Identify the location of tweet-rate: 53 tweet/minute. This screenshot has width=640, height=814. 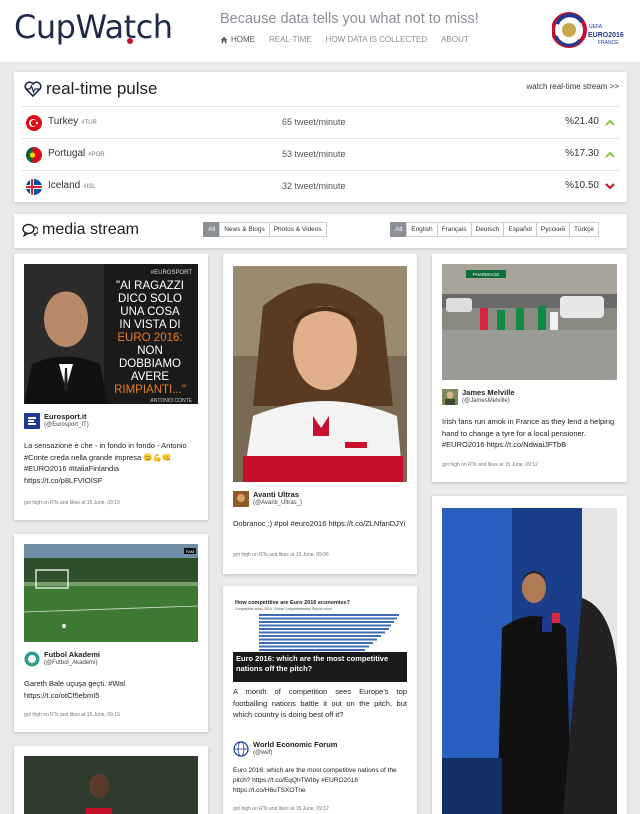
(314, 154).